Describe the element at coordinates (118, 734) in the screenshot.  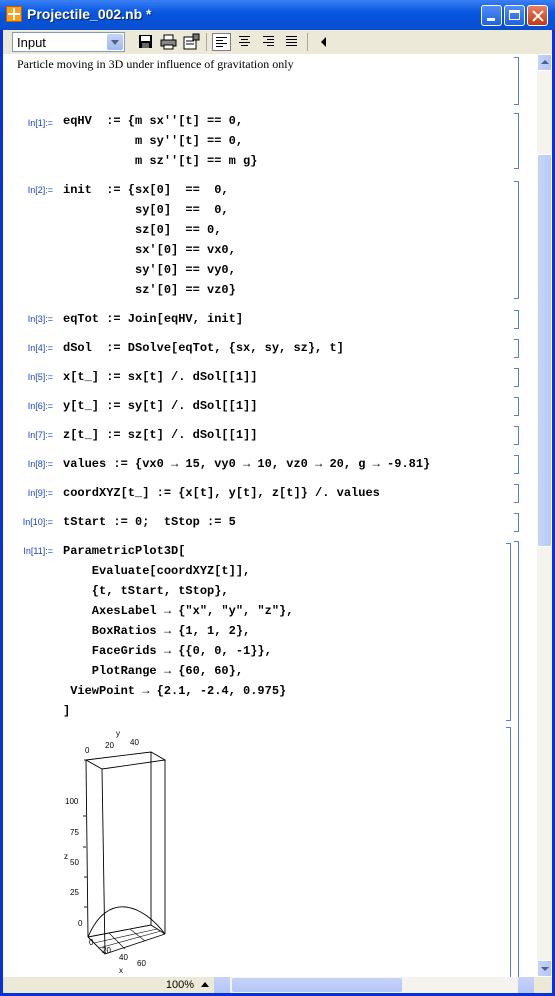
I see `y-axis-label: y` at that location.